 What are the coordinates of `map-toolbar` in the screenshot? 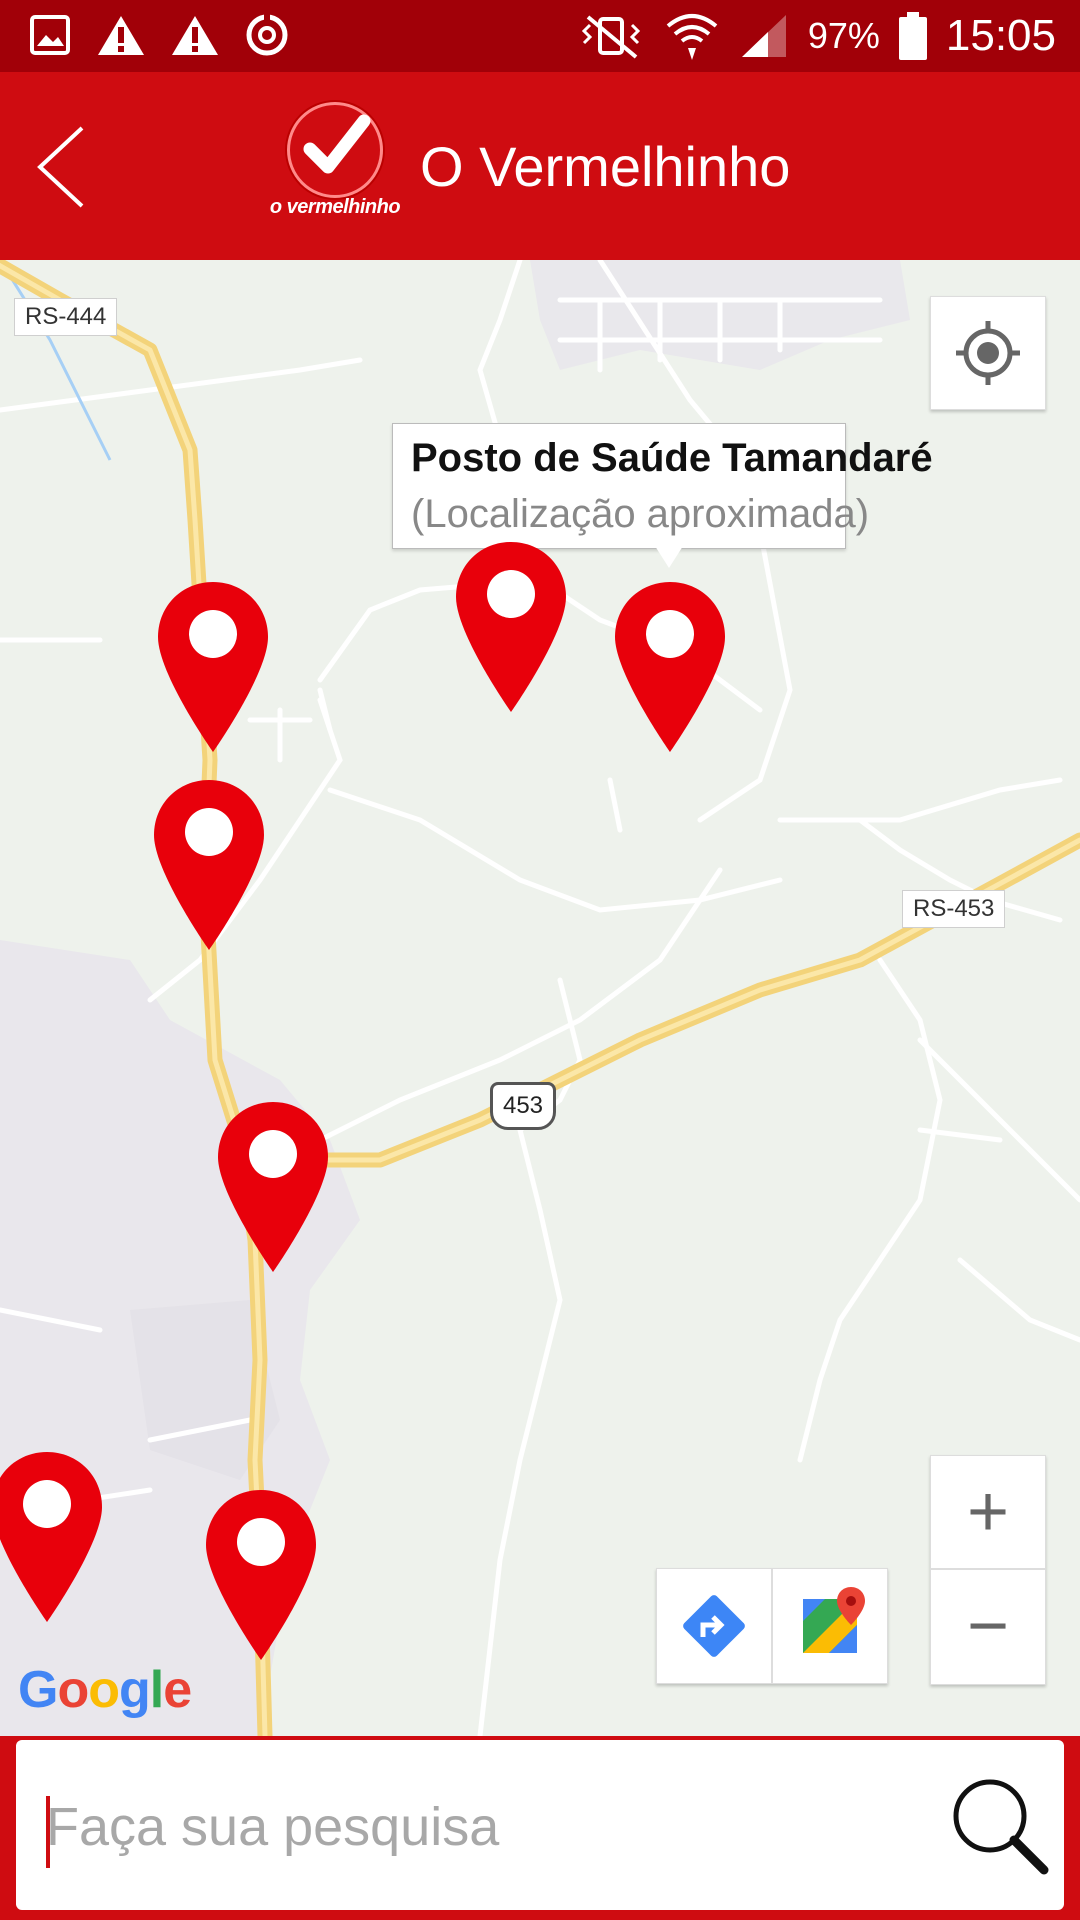 It's located at (772, 1626).